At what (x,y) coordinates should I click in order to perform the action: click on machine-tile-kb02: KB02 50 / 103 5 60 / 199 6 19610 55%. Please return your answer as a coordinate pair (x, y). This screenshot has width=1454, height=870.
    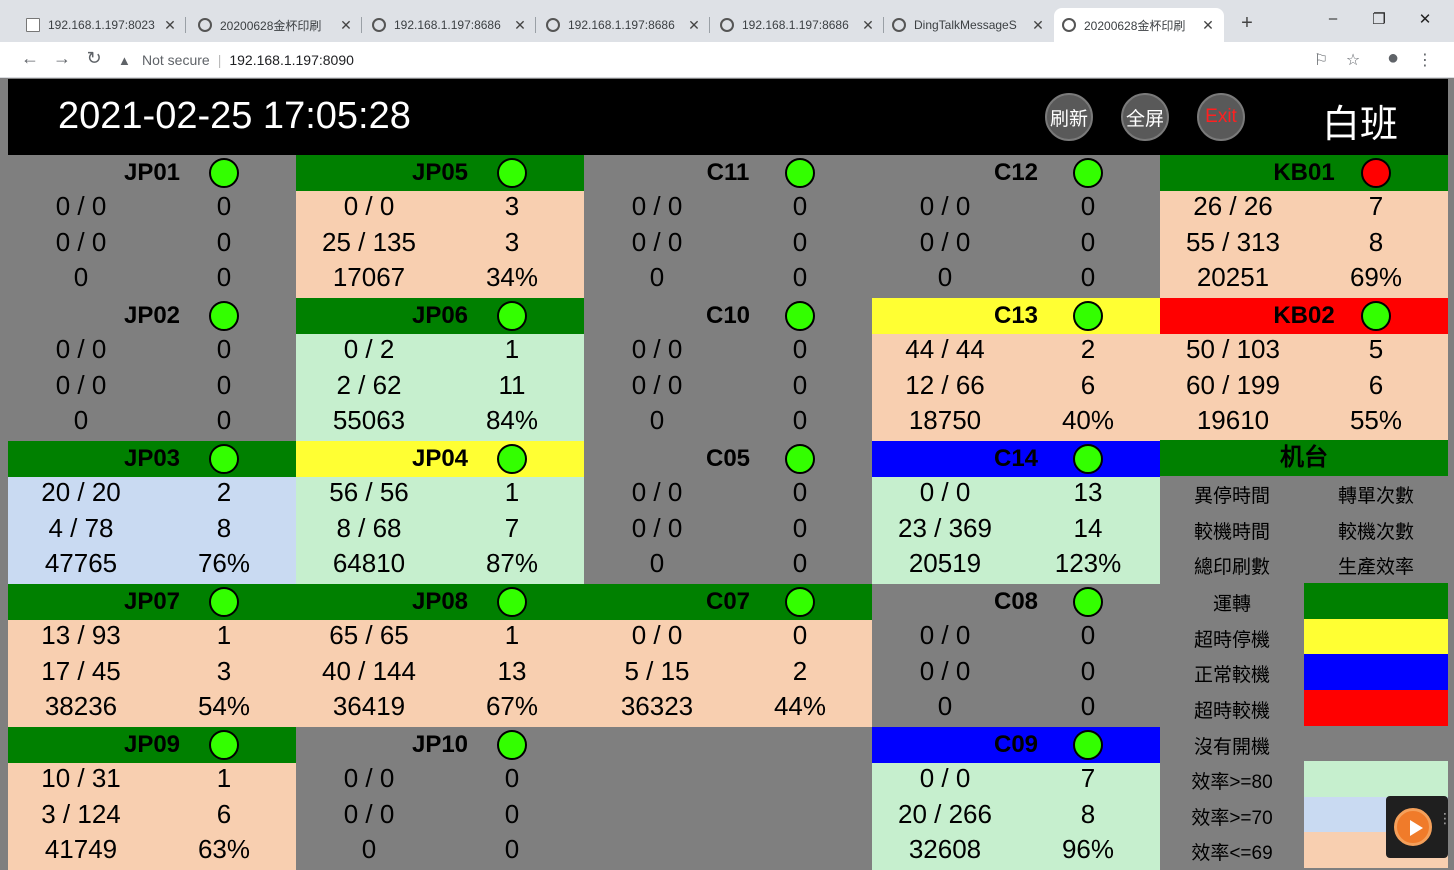
    Looking at the image, I should click on (1304, 369).